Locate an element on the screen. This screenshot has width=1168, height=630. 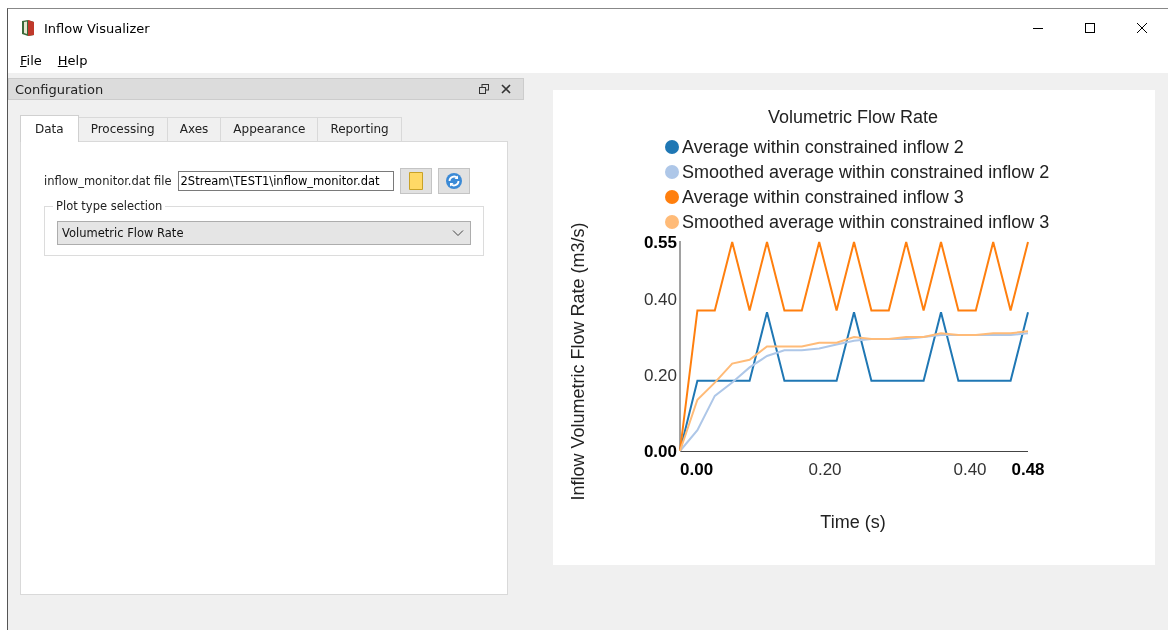
menu-item: Help is located at coordinates (72, 60).